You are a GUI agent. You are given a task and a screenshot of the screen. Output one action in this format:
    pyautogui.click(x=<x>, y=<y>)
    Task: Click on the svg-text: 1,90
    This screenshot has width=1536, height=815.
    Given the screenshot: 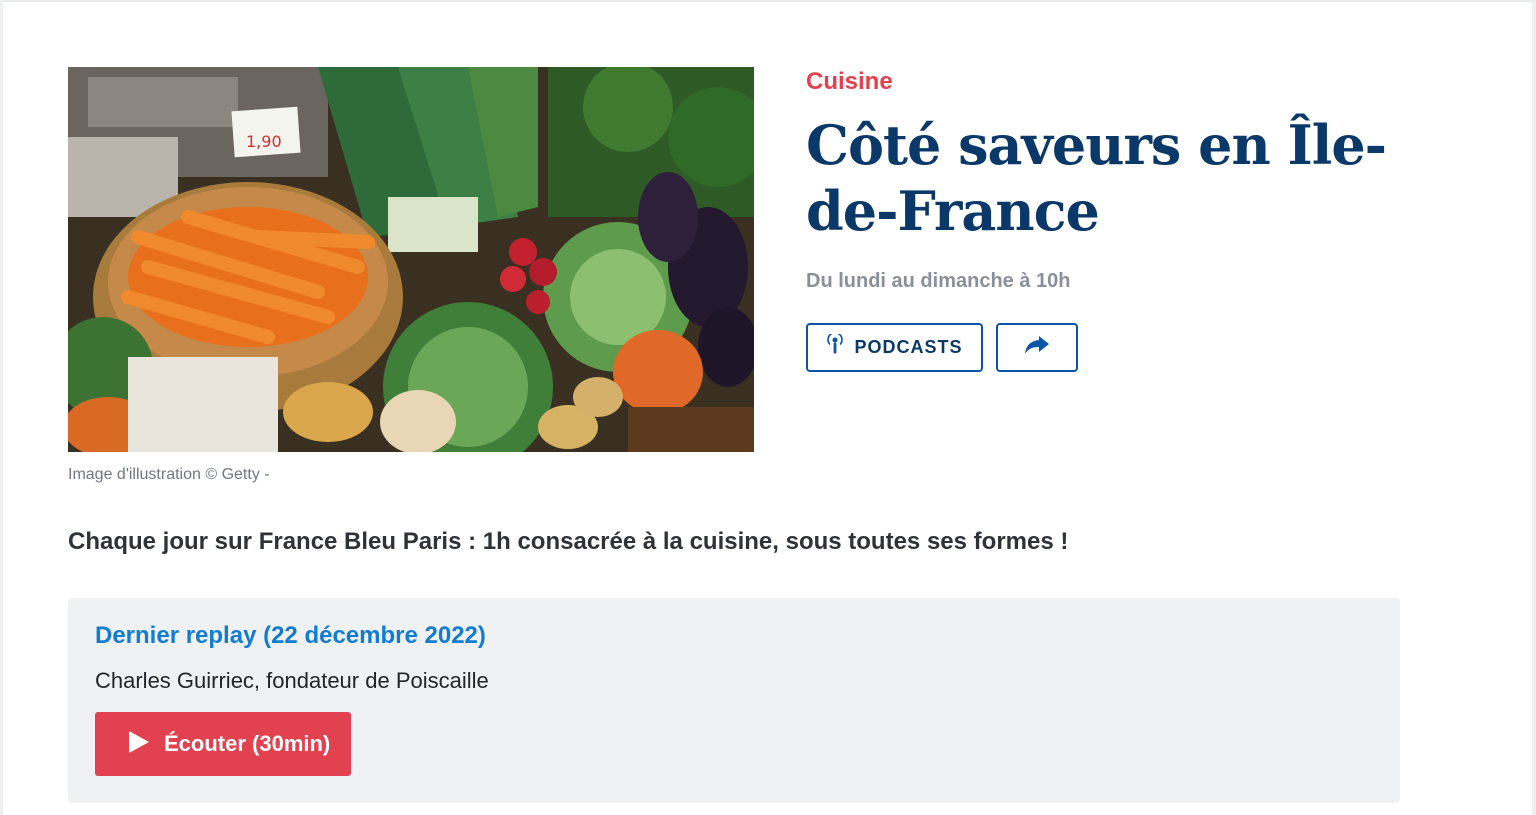 What is the action you would take?
    pyautogui.click(x=264, y=141)
    